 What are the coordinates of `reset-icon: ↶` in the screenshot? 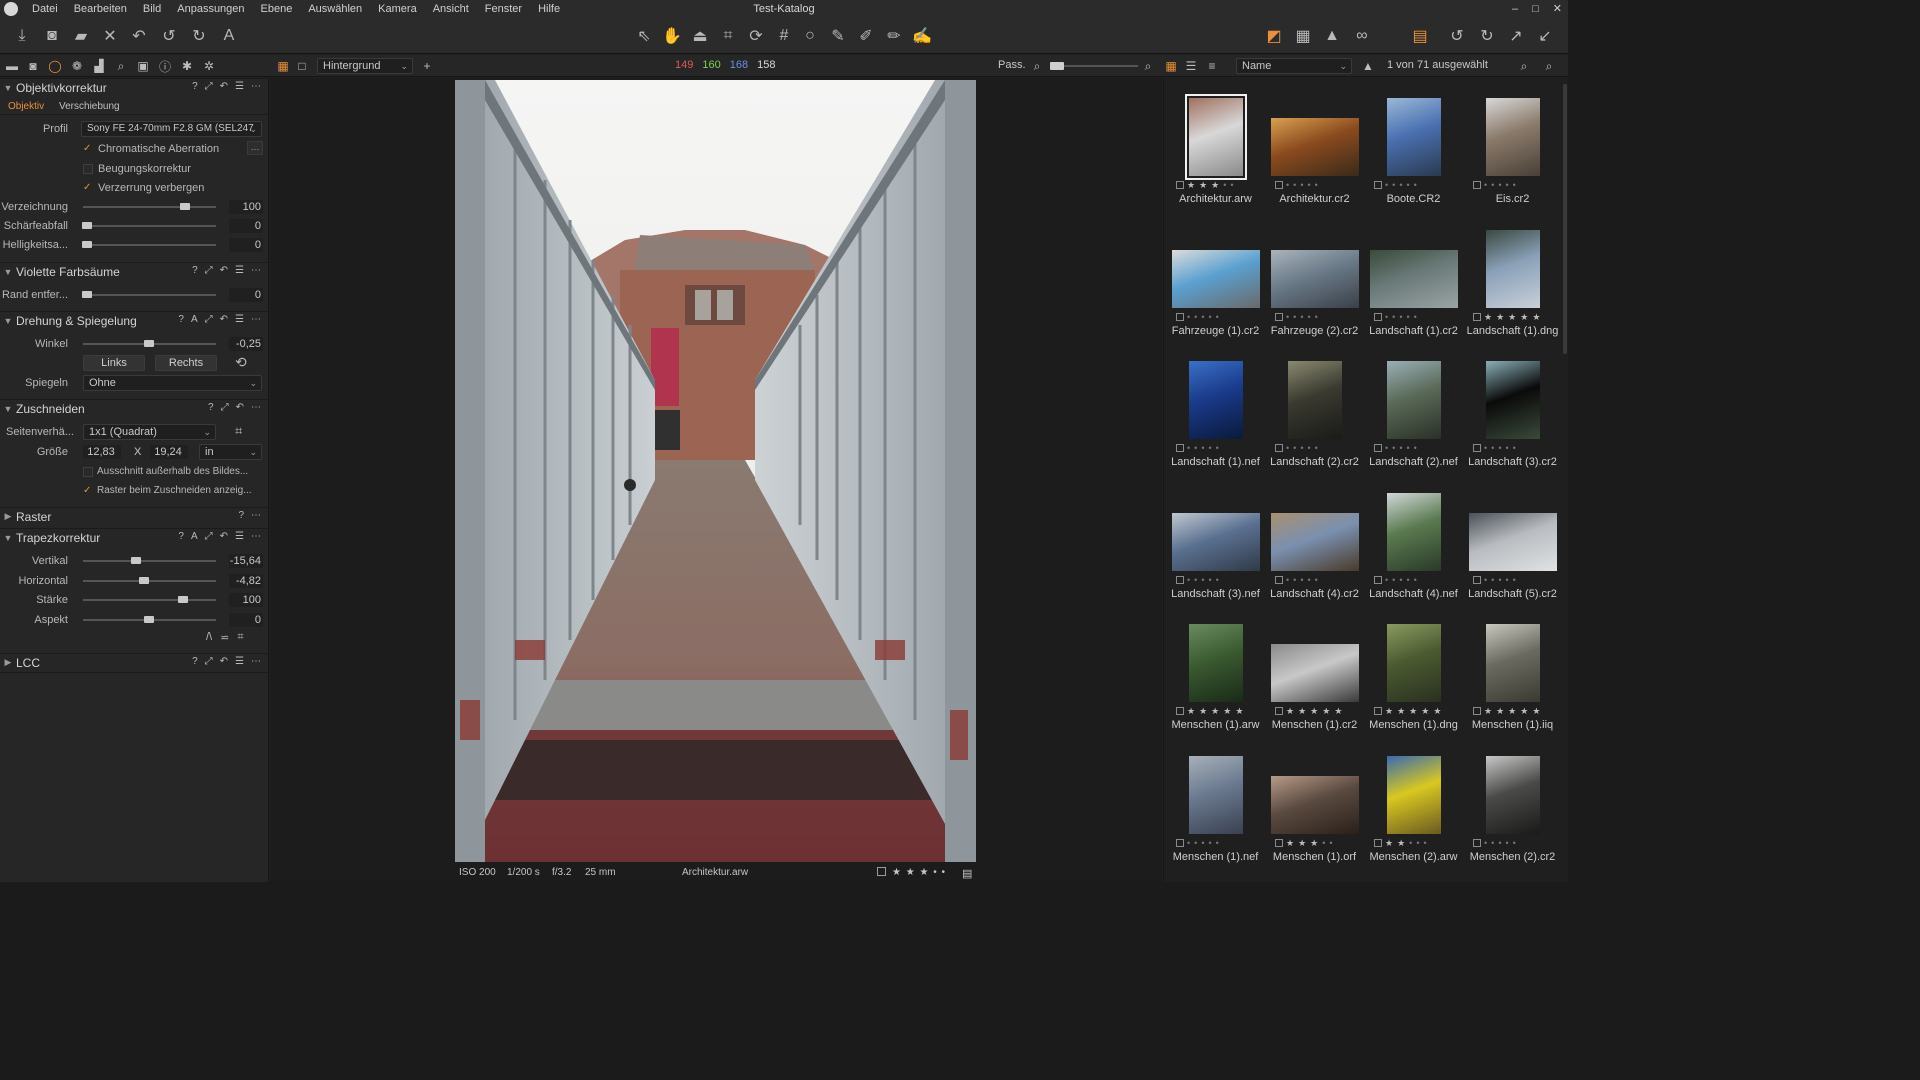 It's located at (224, 86).